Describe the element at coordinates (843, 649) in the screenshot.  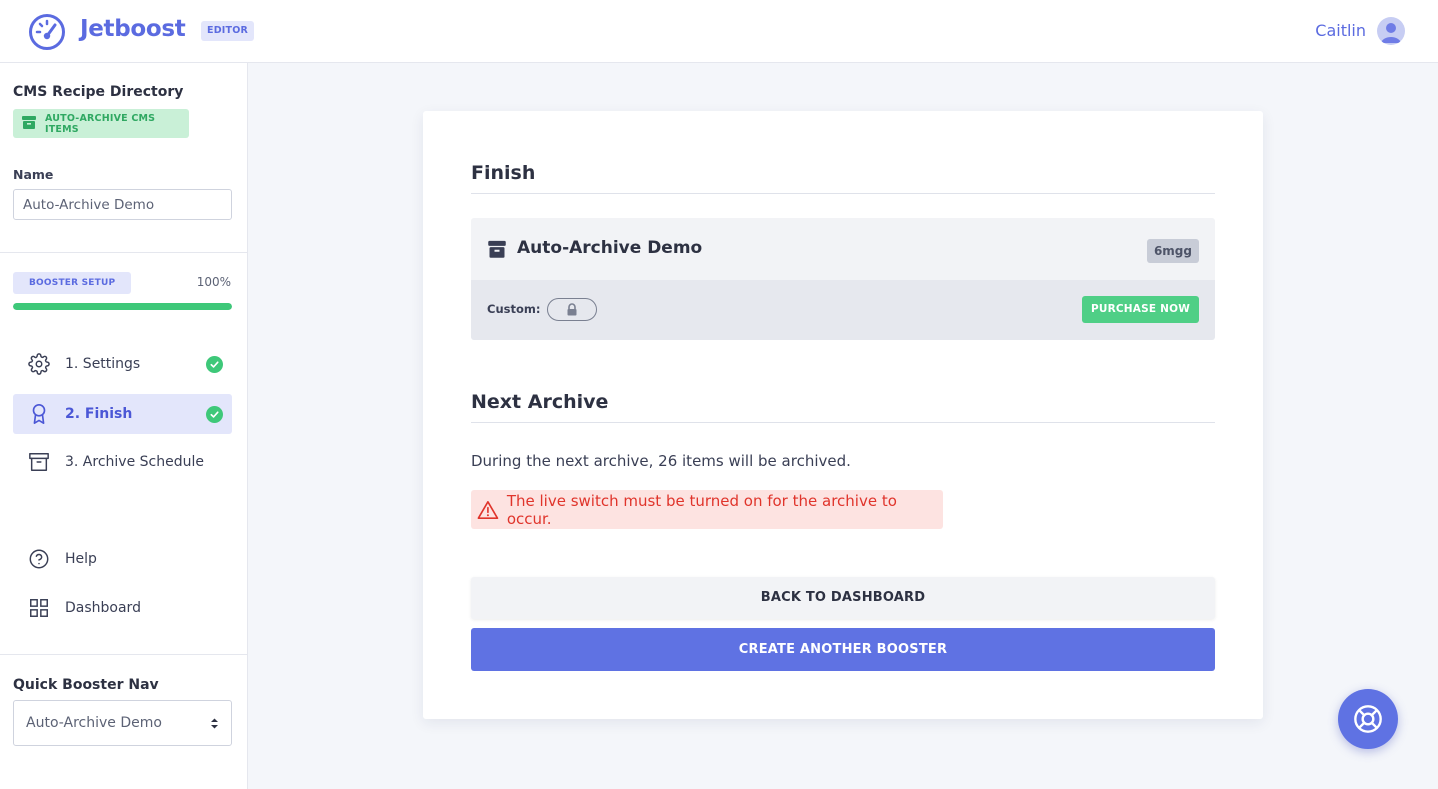
I see `create-another-booster-button: CREATE ANOTHER BOOSTER` at that location.